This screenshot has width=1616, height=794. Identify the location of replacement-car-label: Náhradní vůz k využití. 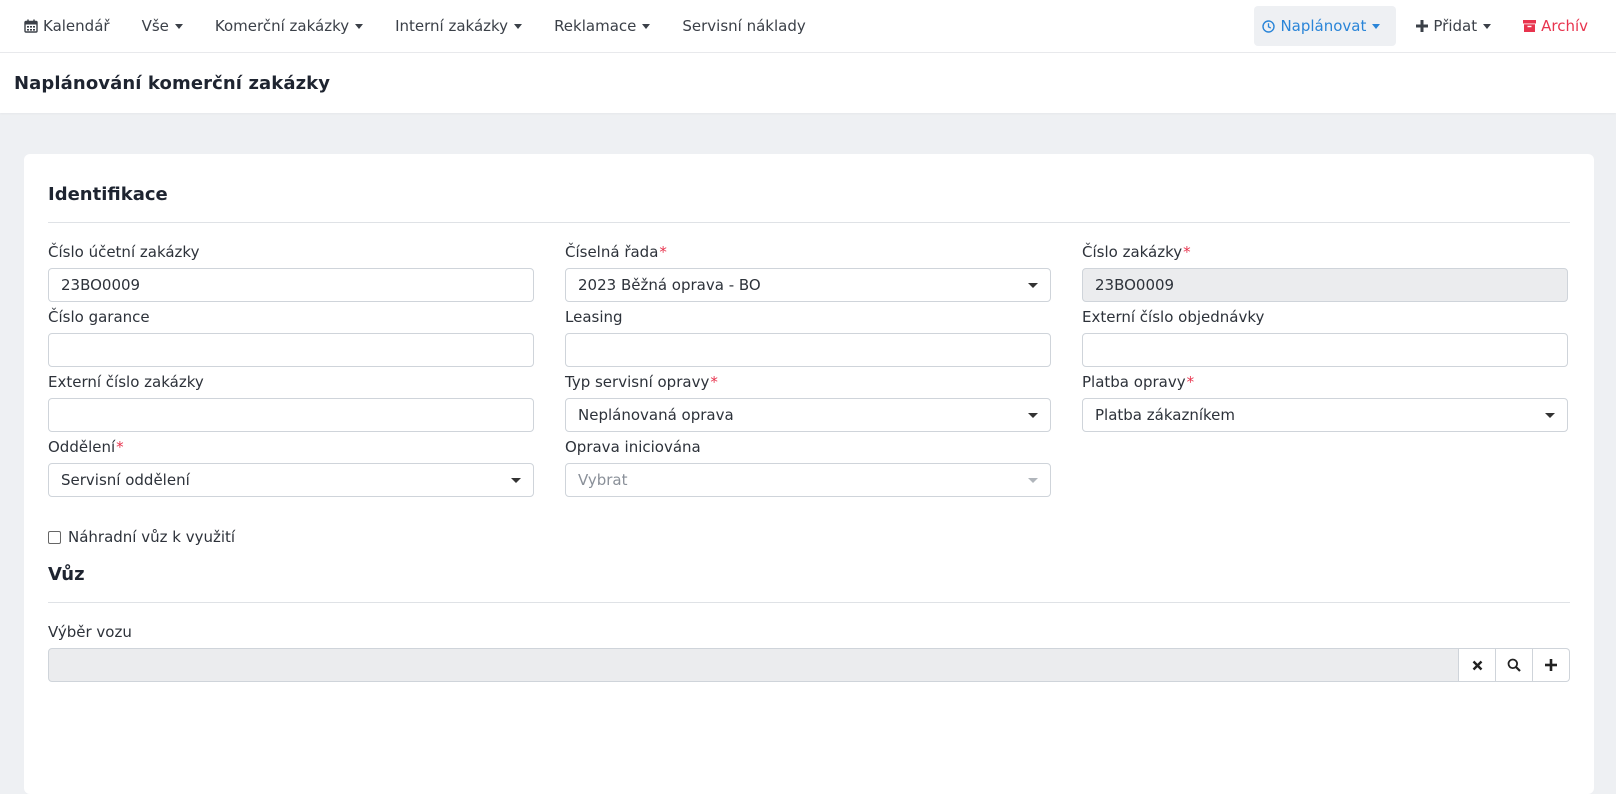
(152, 537).